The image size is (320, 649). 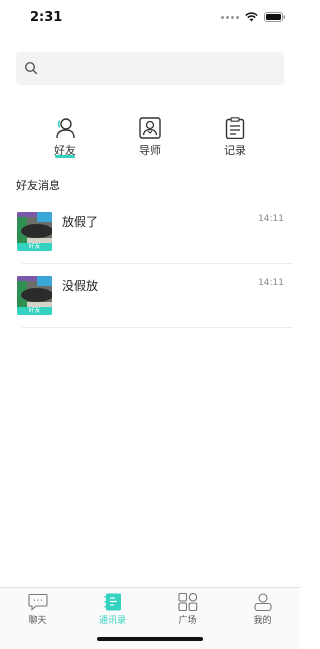 I want to click on active-tab-indicator, so click(x=65, y=156).